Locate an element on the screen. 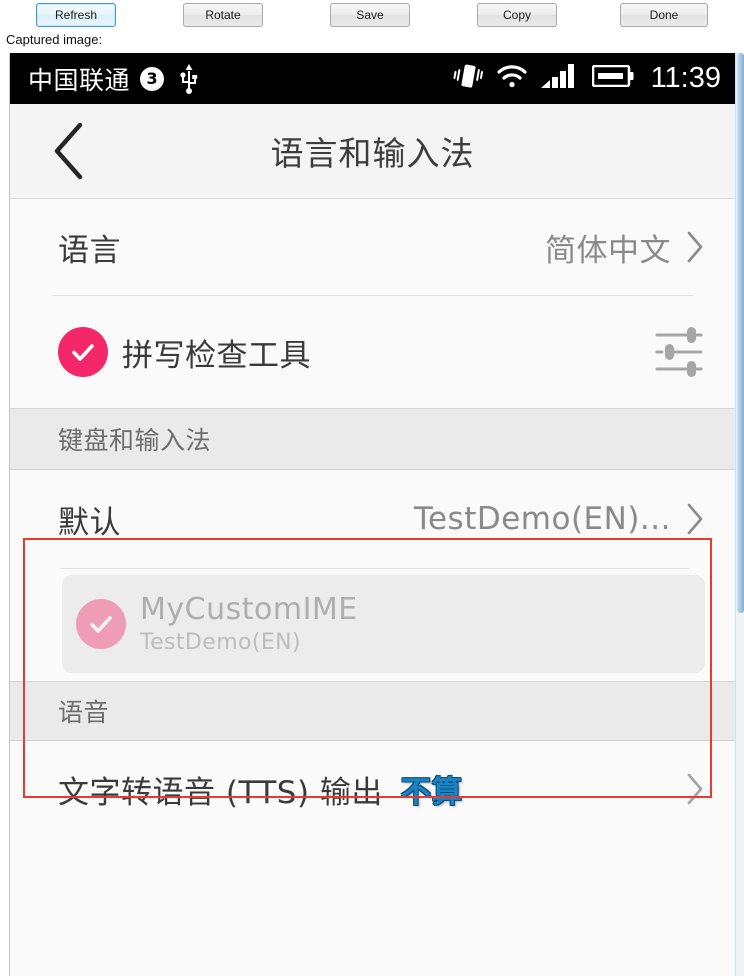  ime-item-texts: MyCustomIME TestDemo(EN) is located at coordinates (249, 624).